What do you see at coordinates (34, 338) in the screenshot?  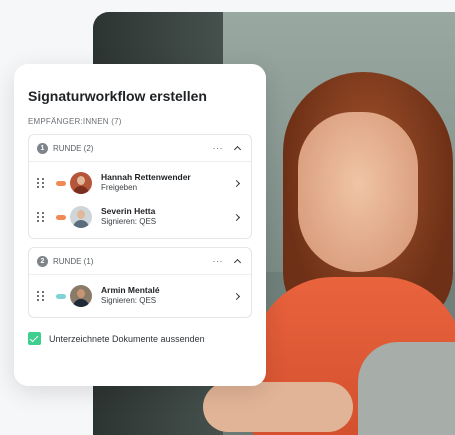 I see `send-documents-checkbox` at bounding box center [34, 338].